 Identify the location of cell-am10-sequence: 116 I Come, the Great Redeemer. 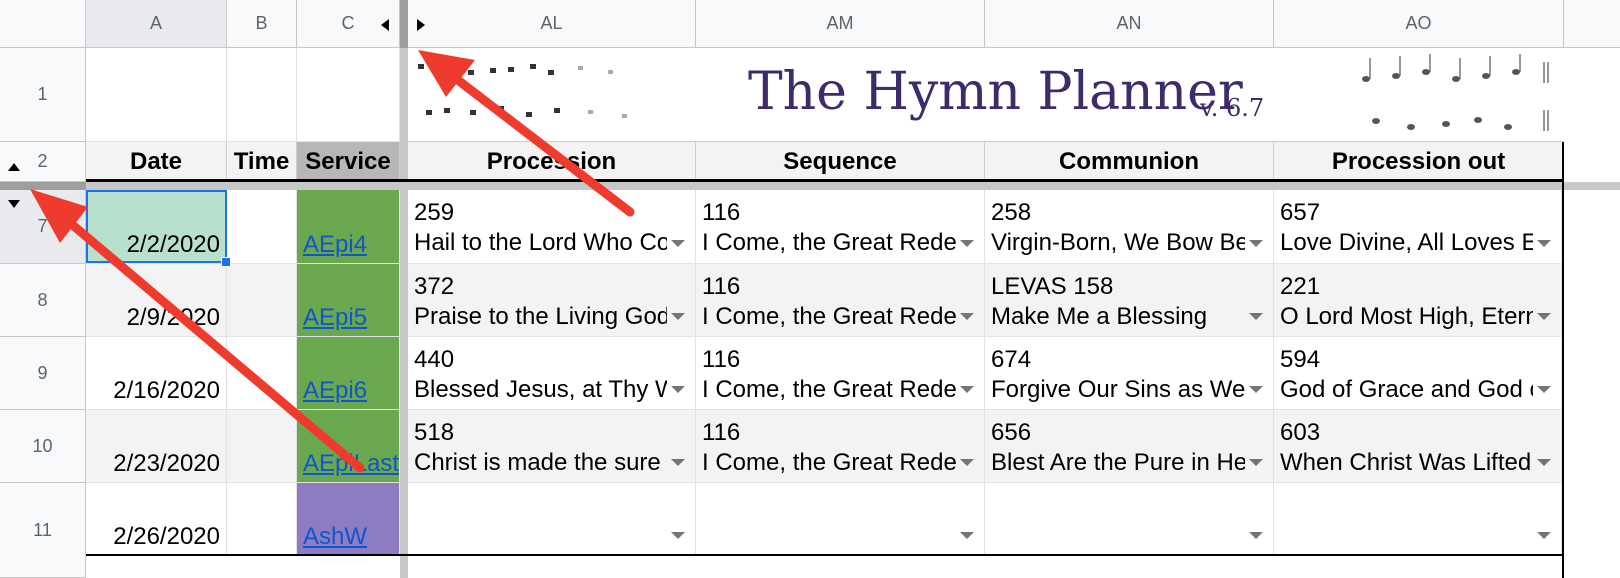
(840, 446).